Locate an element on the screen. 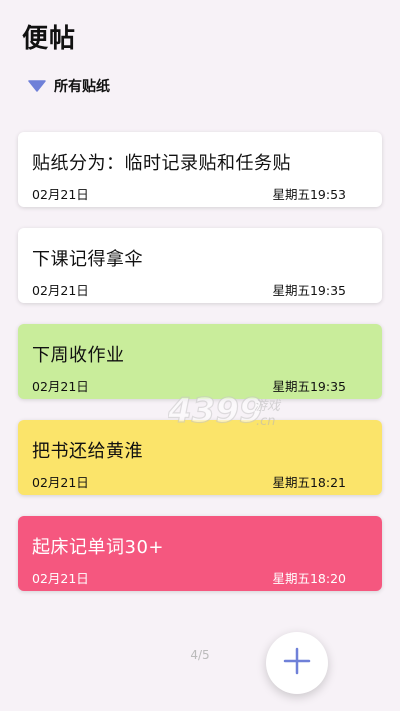 Image resolution: width=400 pixels, height=711 pixels. page-title: 便帖 is located at coordinates (49, 39).